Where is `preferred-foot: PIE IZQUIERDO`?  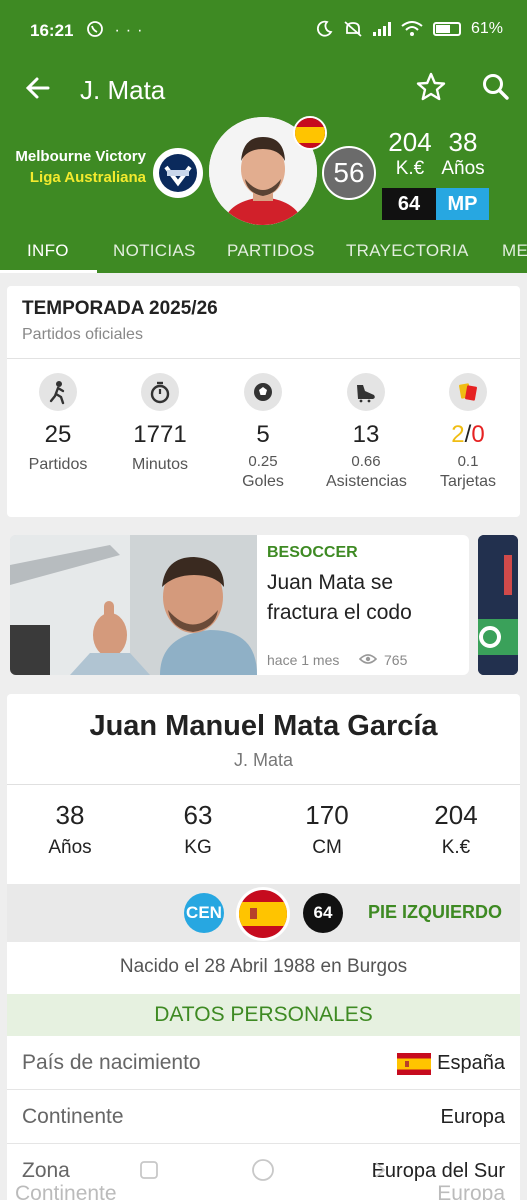 preferred-foot: PIE IZQUIERDO is located at coordinates (435, 912).